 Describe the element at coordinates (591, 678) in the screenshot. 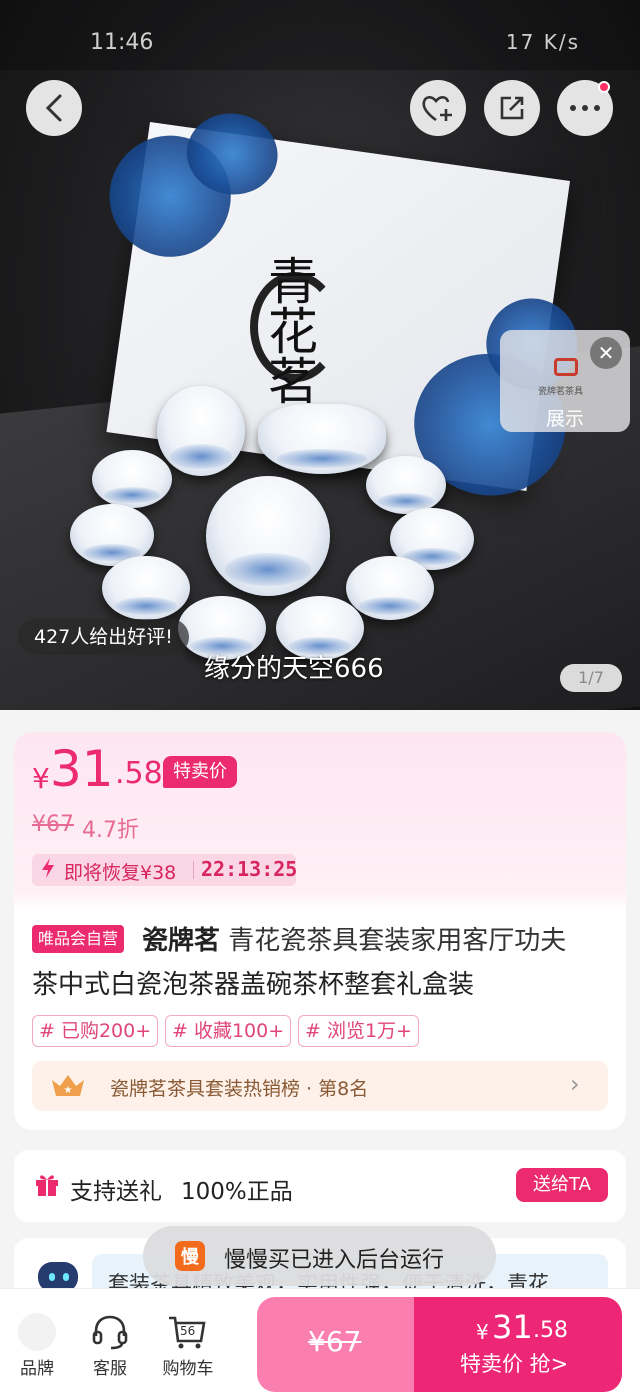

I see `image-page-indicator: 1/7` at that location.